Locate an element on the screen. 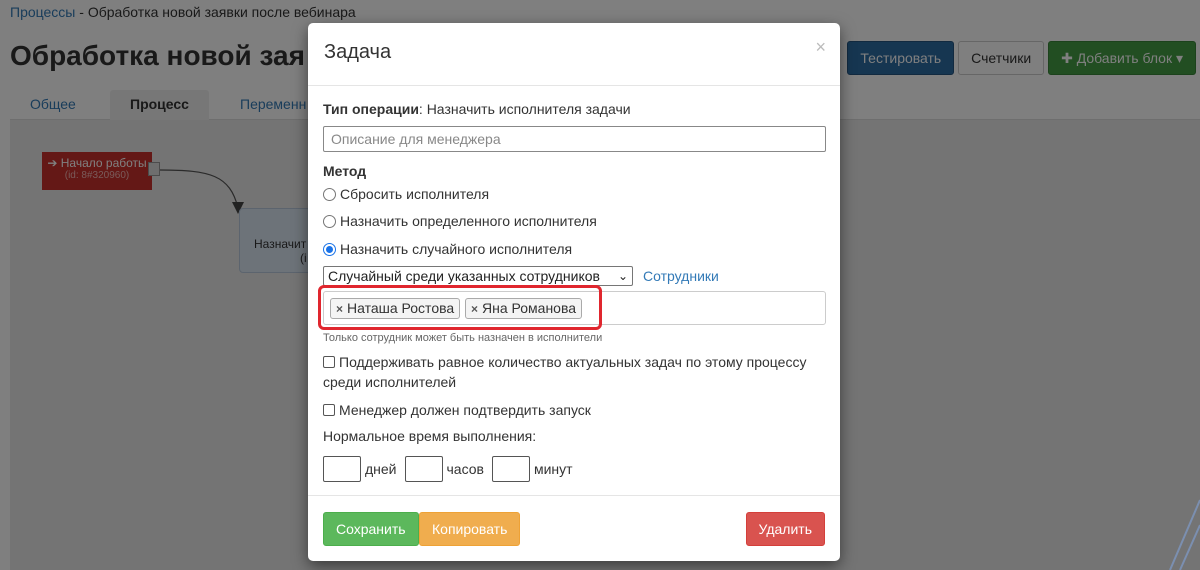 The width and height of the screenshot is (1200, 570). radio-assign-specific: Назначить определенного исполнителя is located at coordinates (460, 221).